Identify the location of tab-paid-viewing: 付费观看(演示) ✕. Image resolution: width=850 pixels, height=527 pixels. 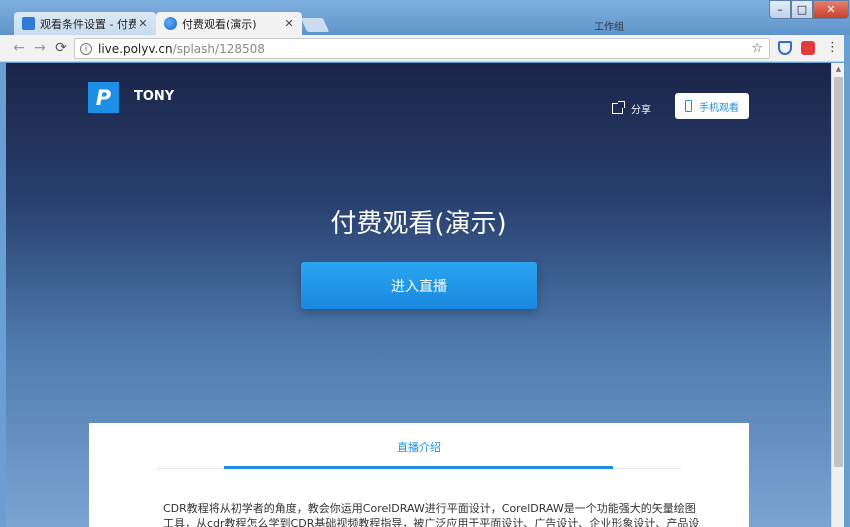
(229, 23).